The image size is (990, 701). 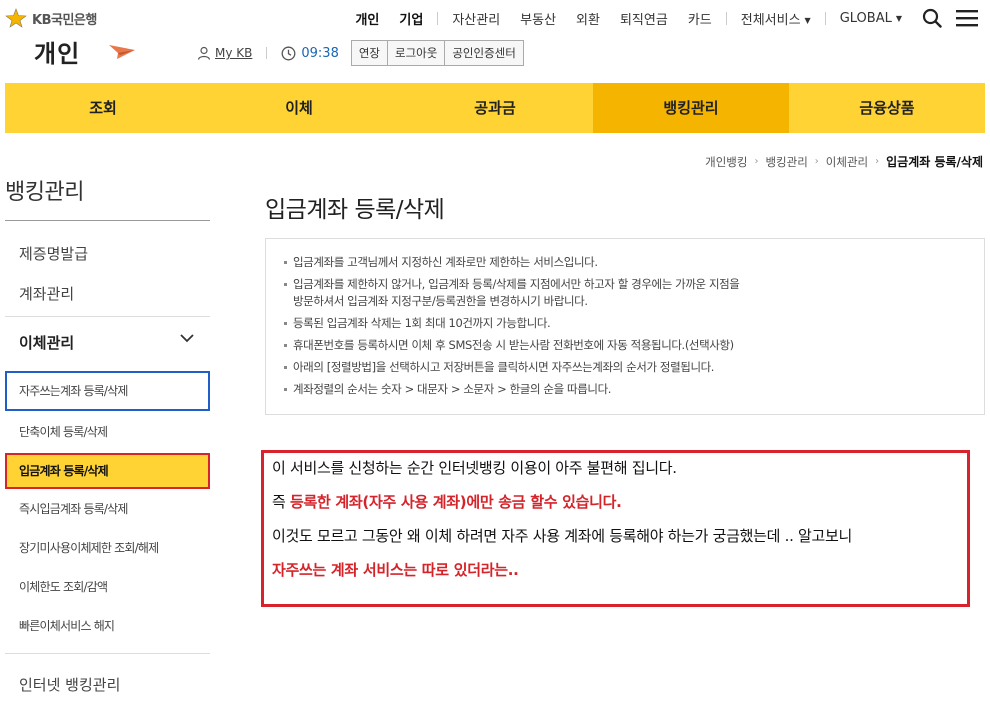 What do you see at coordinates (934, 162) in the screenshot?
I see `breadcrumb-current: 입금계좌 등록/삭제` at bounding box center [934, 162].